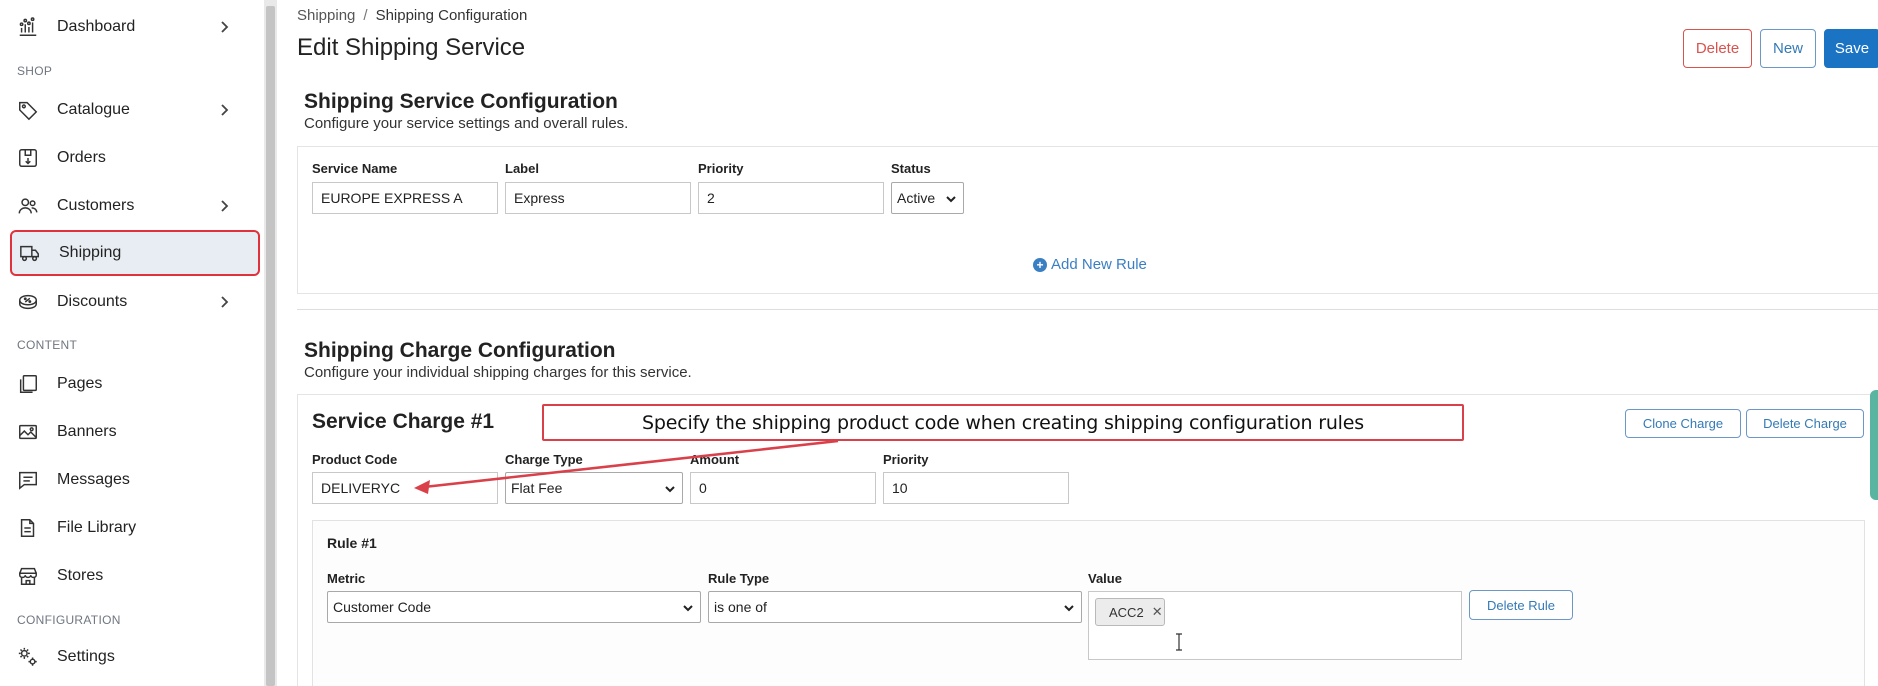 This screenshot has height=686, width=1878. I want to click on product-code-input: DELIVERYC, so click(405, 488).